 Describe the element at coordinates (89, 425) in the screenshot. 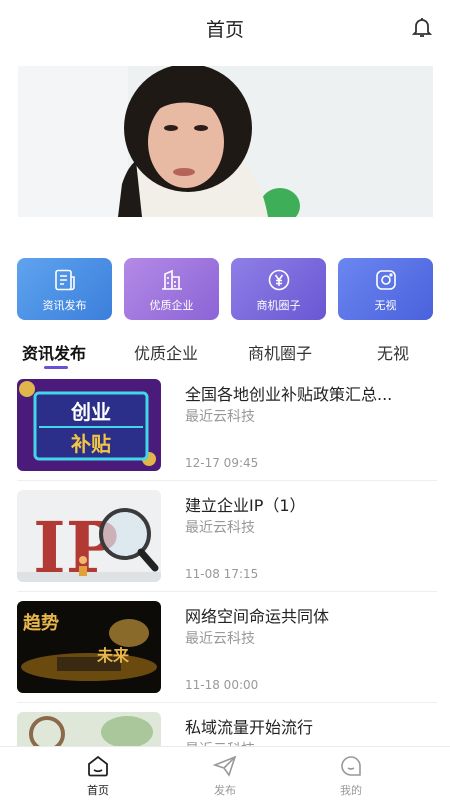

I see `news-thumbnail: 创业 补贴` at that location.